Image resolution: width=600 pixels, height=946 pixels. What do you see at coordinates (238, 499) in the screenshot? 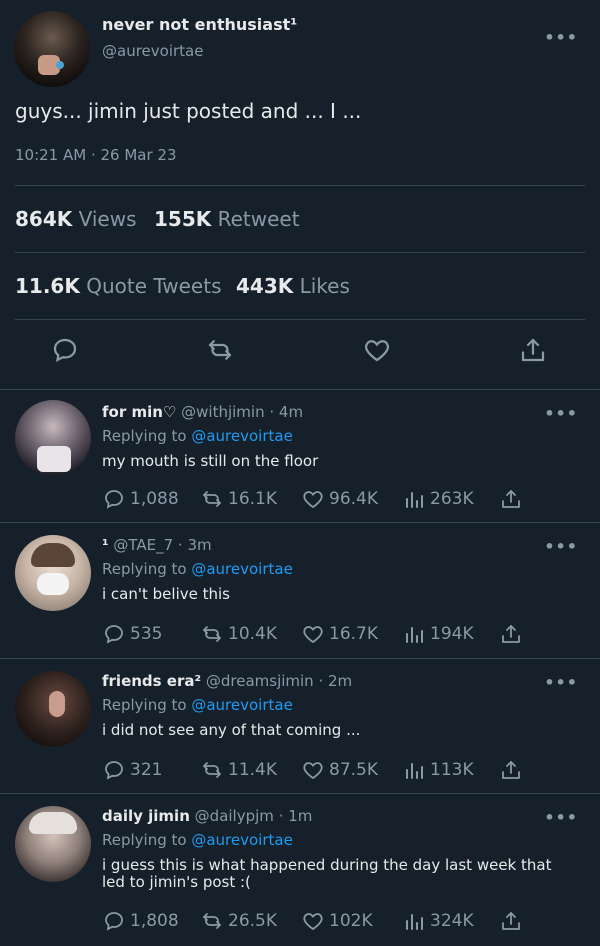
I see `retweet-button: 16.1K` at bounding box center [238, 499].